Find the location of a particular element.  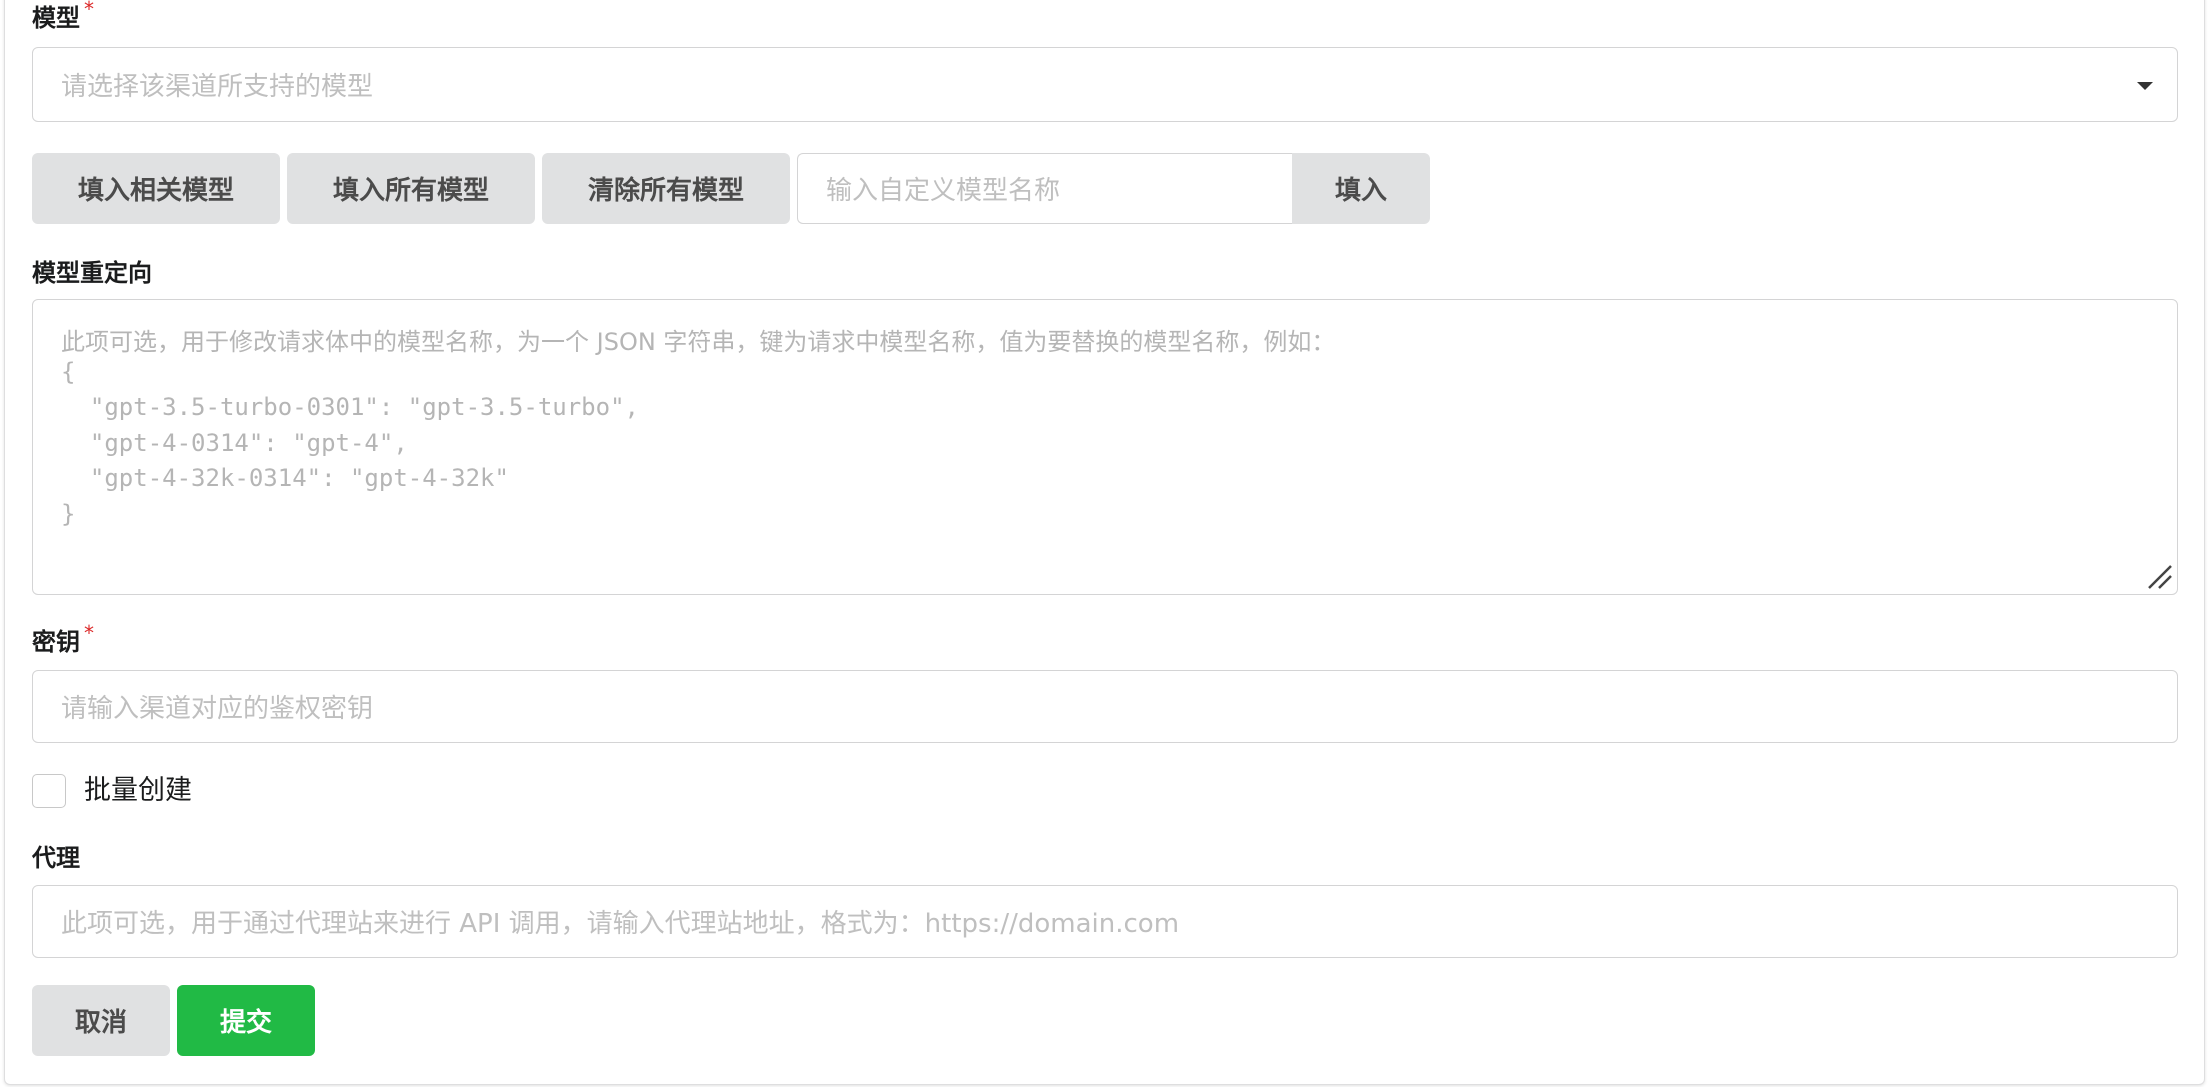

model-mapping-placeholder-line: "gpt-4-32k-0314": "gpt-4-32k" is located at coordinates (285, 478).